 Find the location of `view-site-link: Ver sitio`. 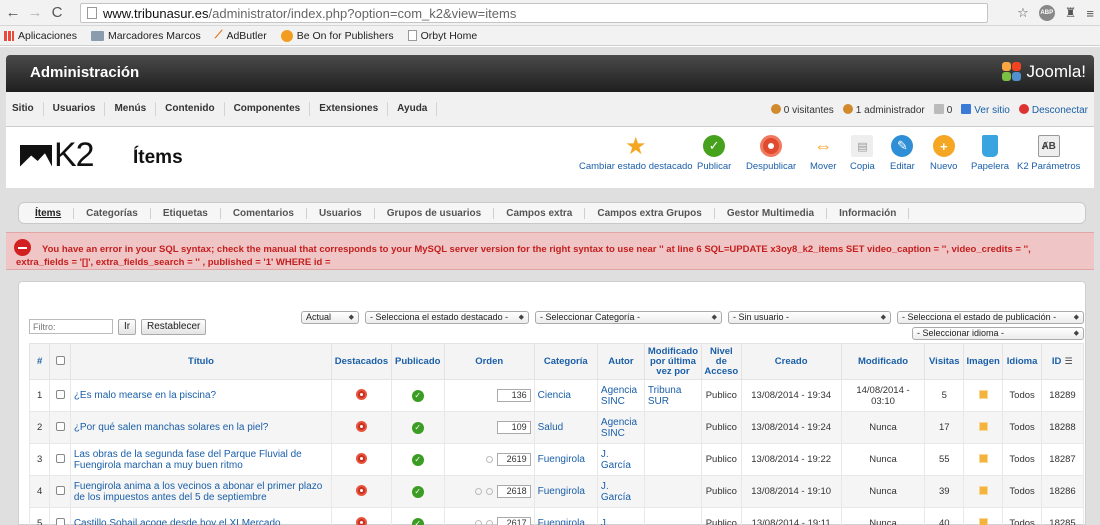

view-site-link: Ver sitio is located at coordinates (985, 109).